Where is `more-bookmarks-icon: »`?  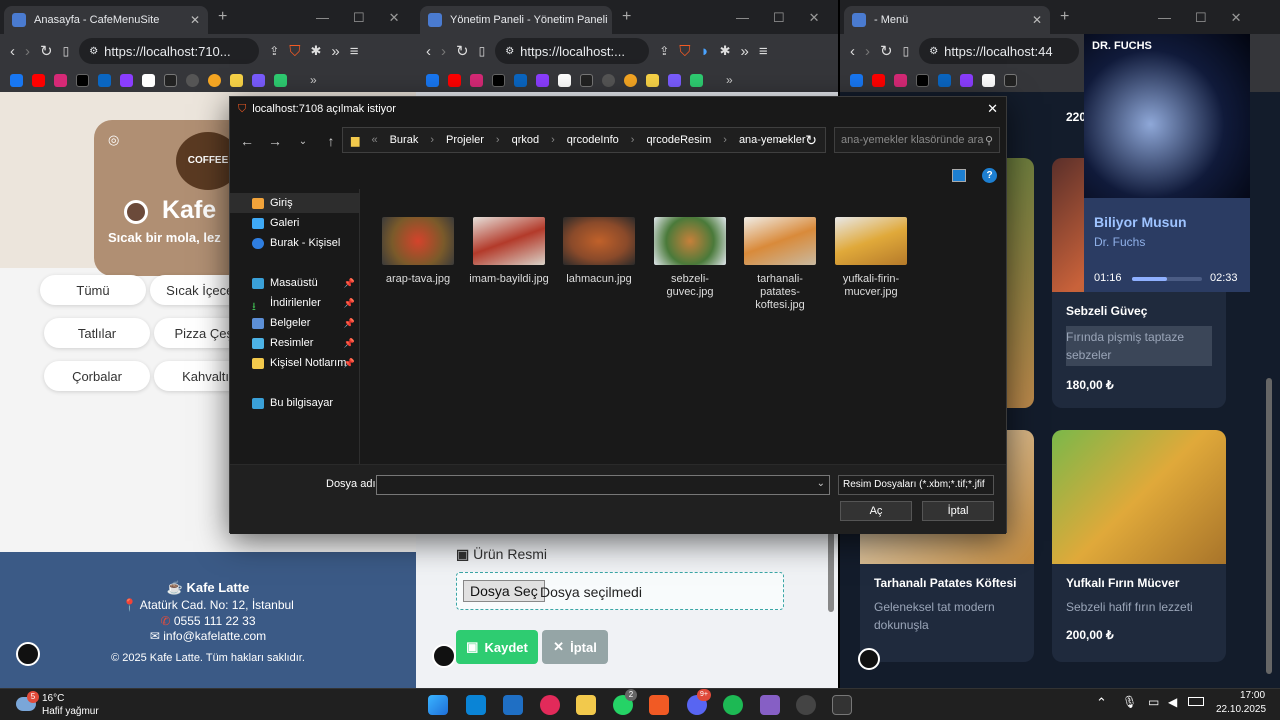
more-bookmarks-icon: » is located at coordinates (729, 80).